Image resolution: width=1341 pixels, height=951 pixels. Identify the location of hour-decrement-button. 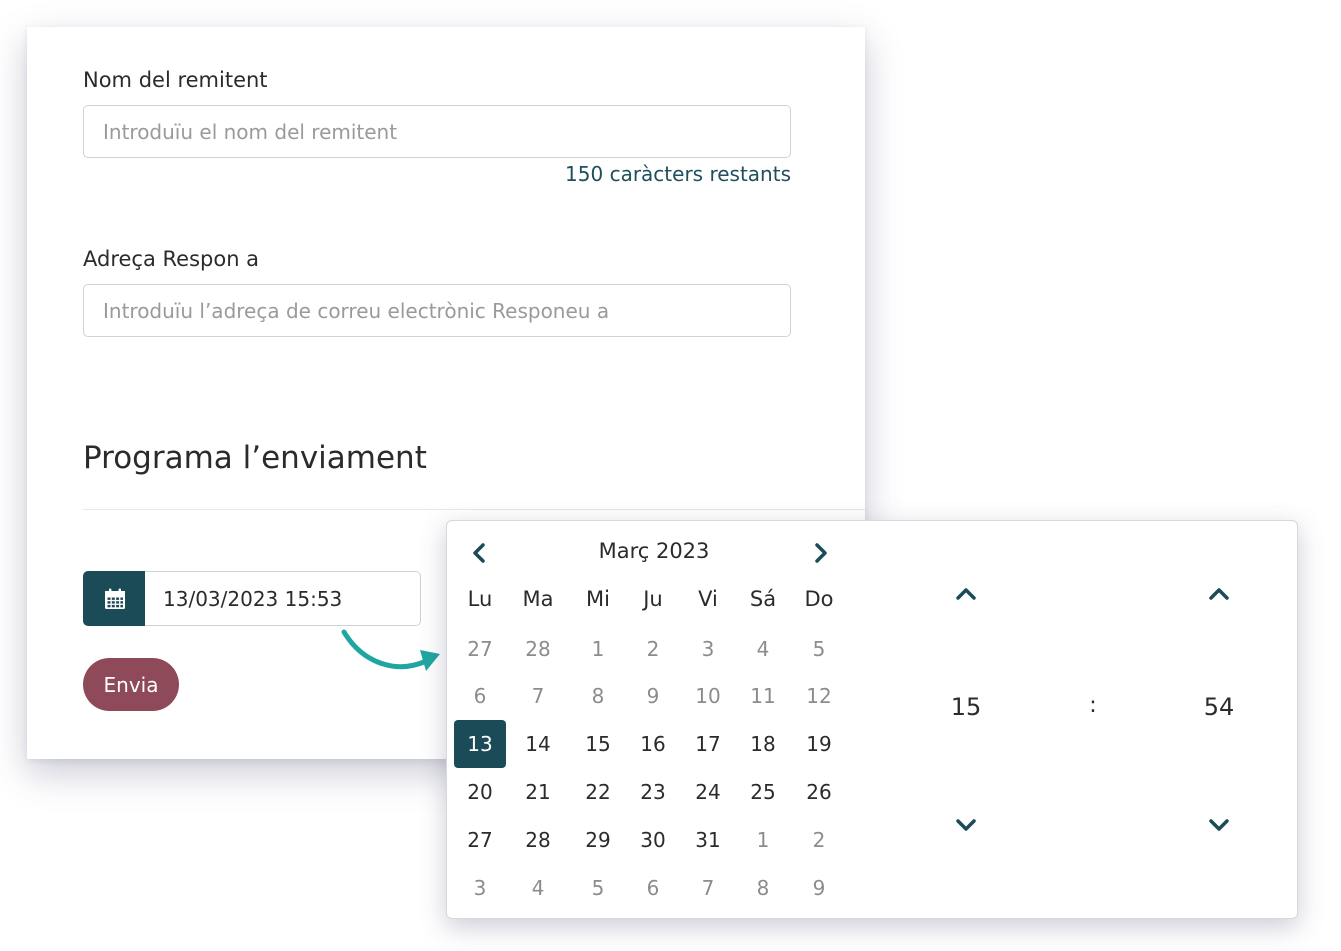
(966, 825).